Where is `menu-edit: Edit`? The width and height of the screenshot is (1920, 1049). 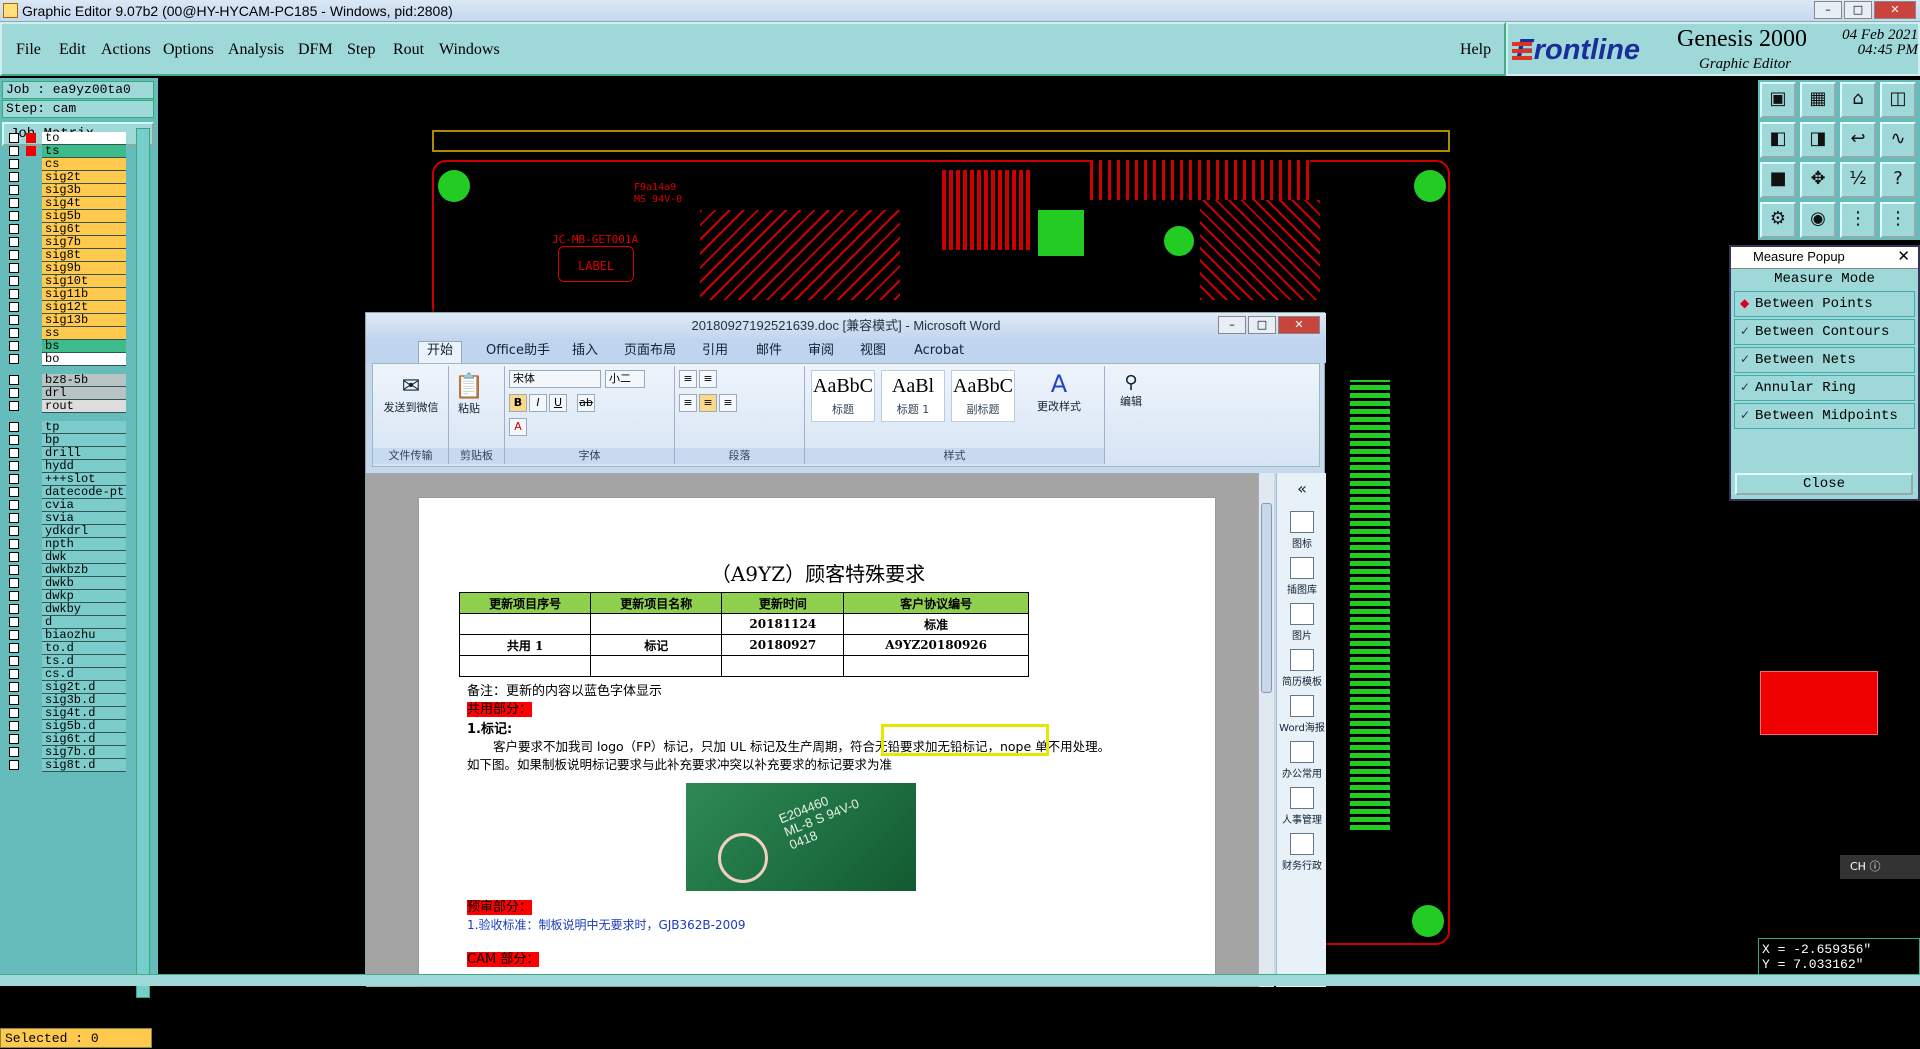 menu-edit: Edit is located at coordinates (72, 50).